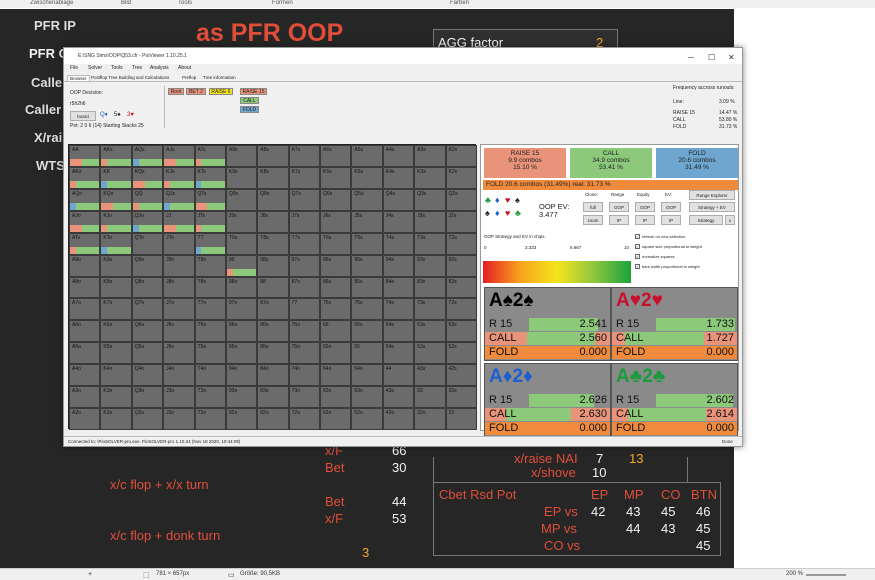  What do you see at coordinates (147, 353) in the screenshot?
I see `hand-cell: Q5o` at bounding box center [147, 353].